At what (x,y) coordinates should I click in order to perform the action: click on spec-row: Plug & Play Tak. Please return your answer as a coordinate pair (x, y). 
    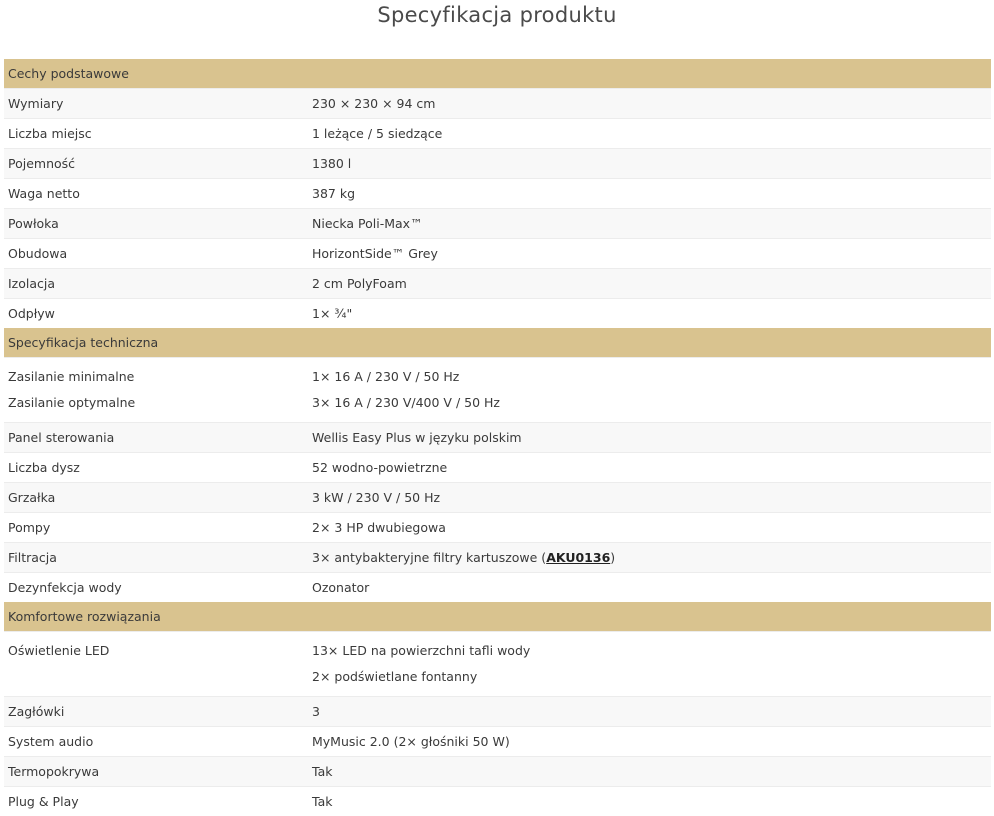
    Looking at the image, I should click on (497, 801).